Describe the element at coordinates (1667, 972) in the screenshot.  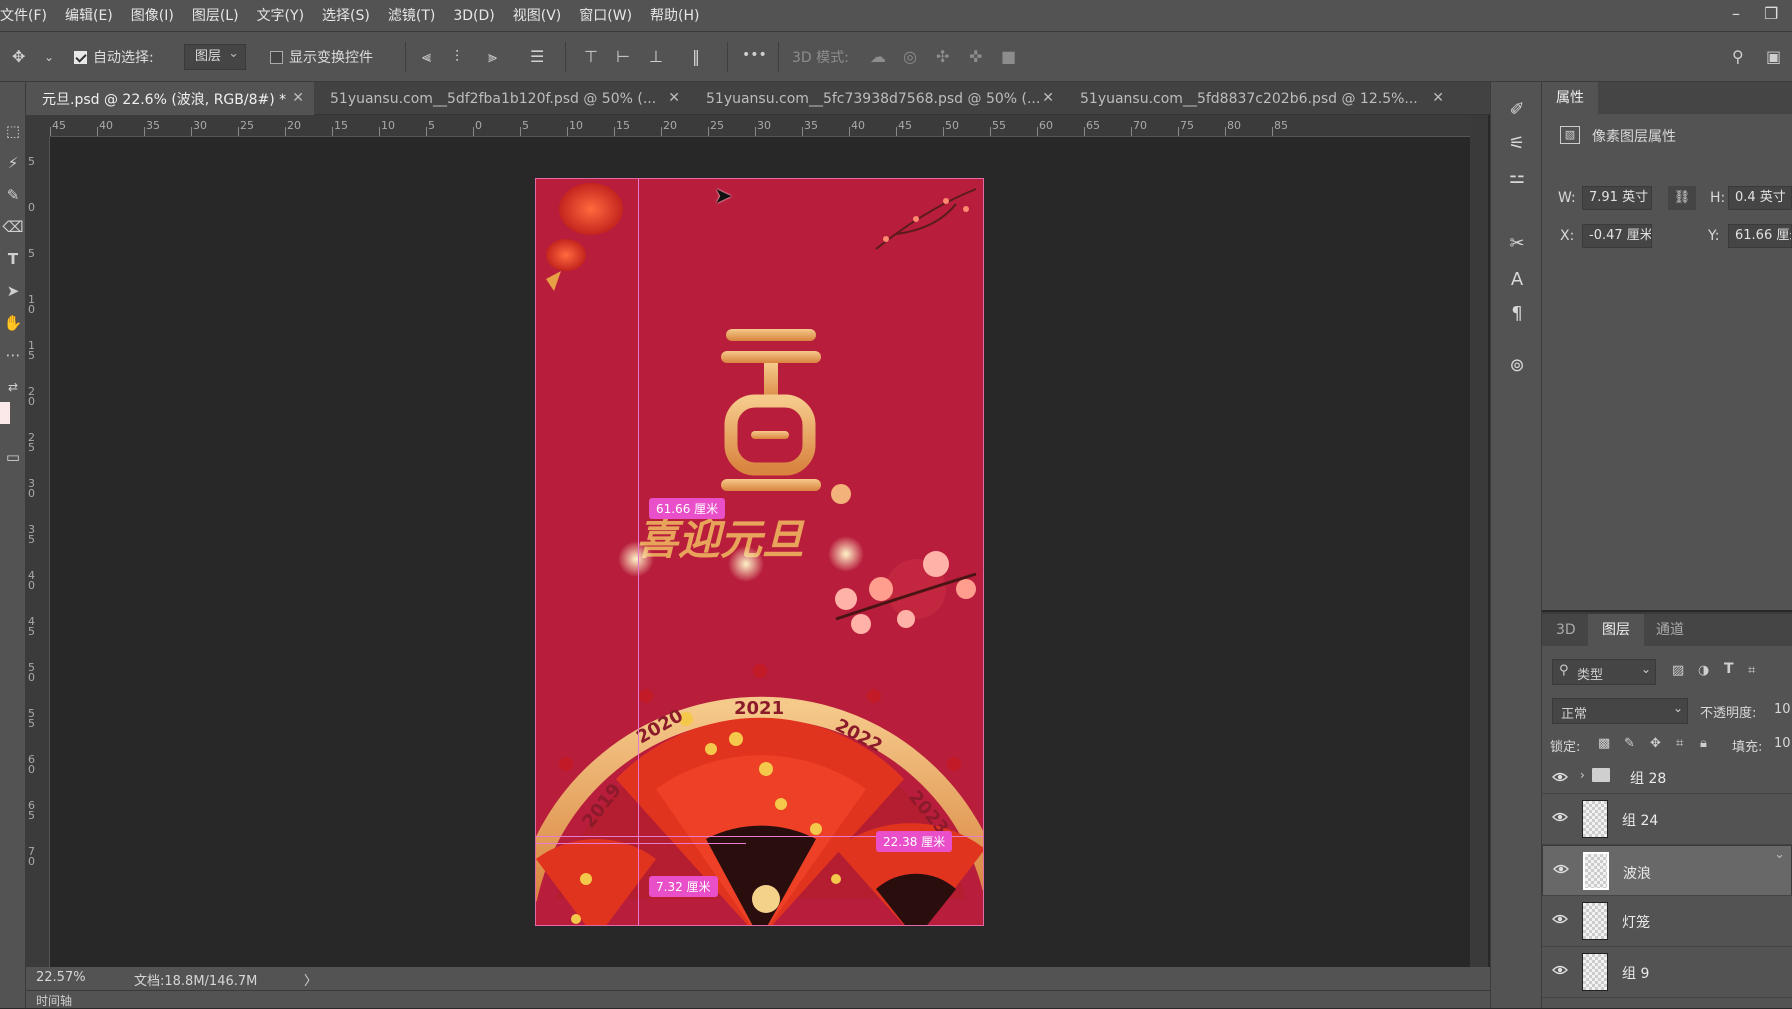
I see `layer-row: 组 9` at that location.